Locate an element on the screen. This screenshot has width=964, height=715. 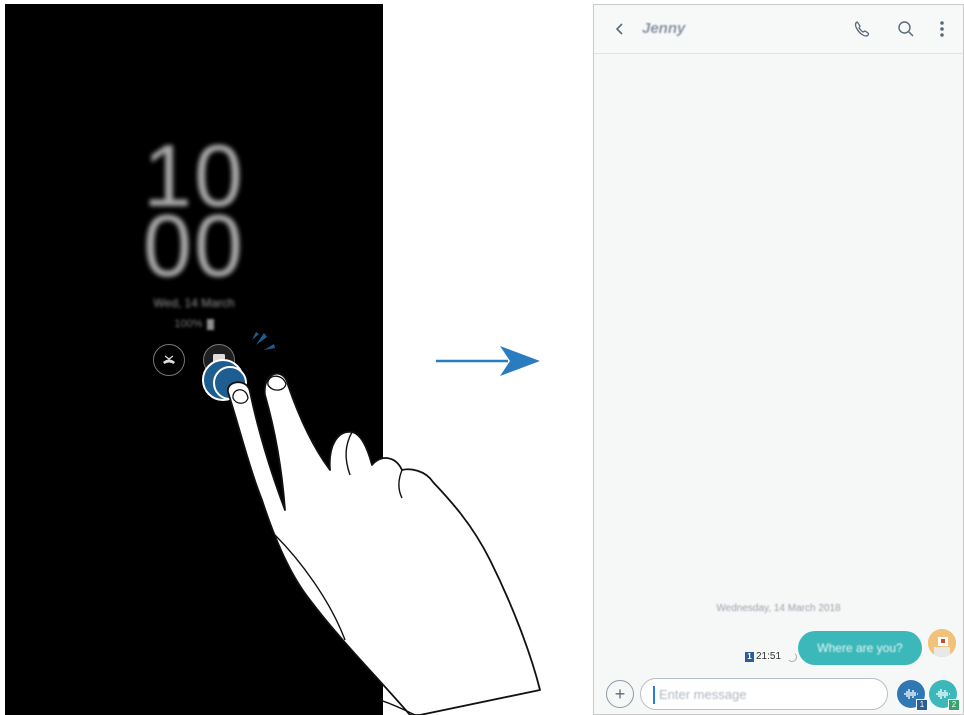
message-text: Where are you? is located at coordinates (860, 648).